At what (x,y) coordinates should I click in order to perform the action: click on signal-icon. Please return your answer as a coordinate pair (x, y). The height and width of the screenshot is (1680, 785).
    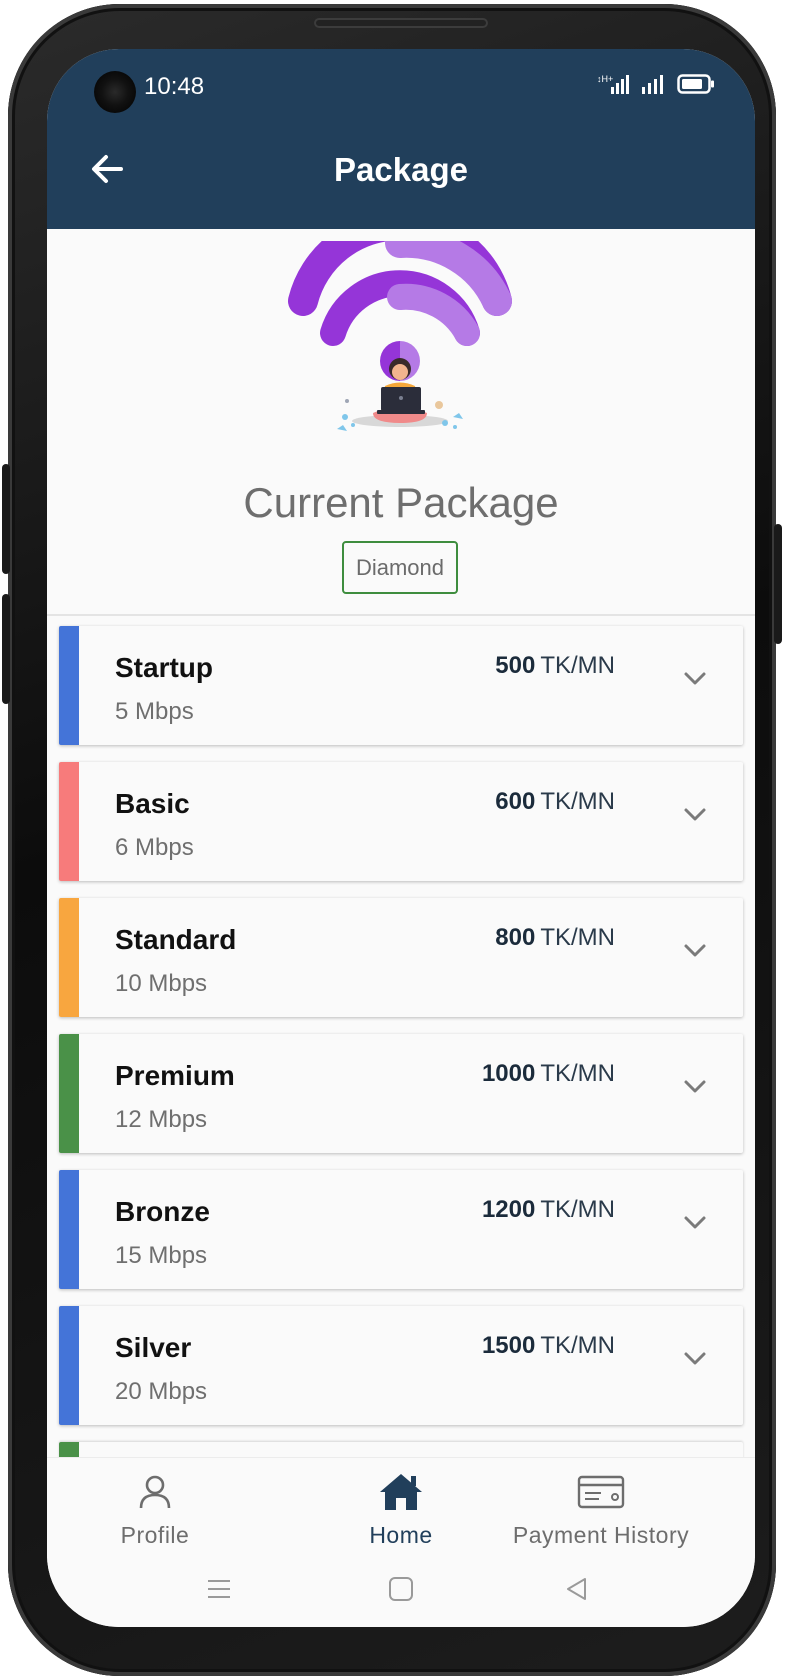
    Looking at the image, I should click on (652, 84).